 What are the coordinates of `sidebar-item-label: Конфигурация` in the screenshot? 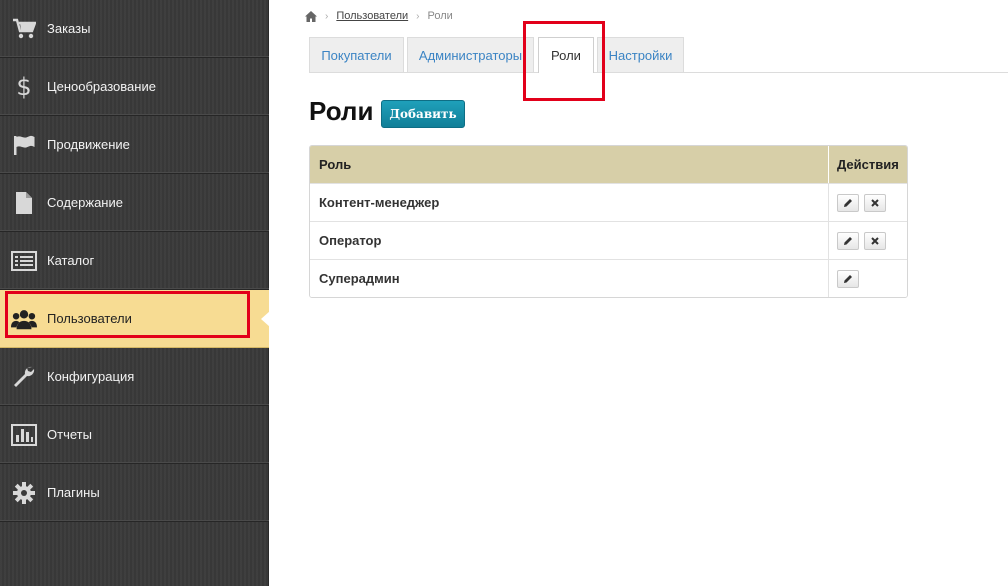 It's located at (91, 376).